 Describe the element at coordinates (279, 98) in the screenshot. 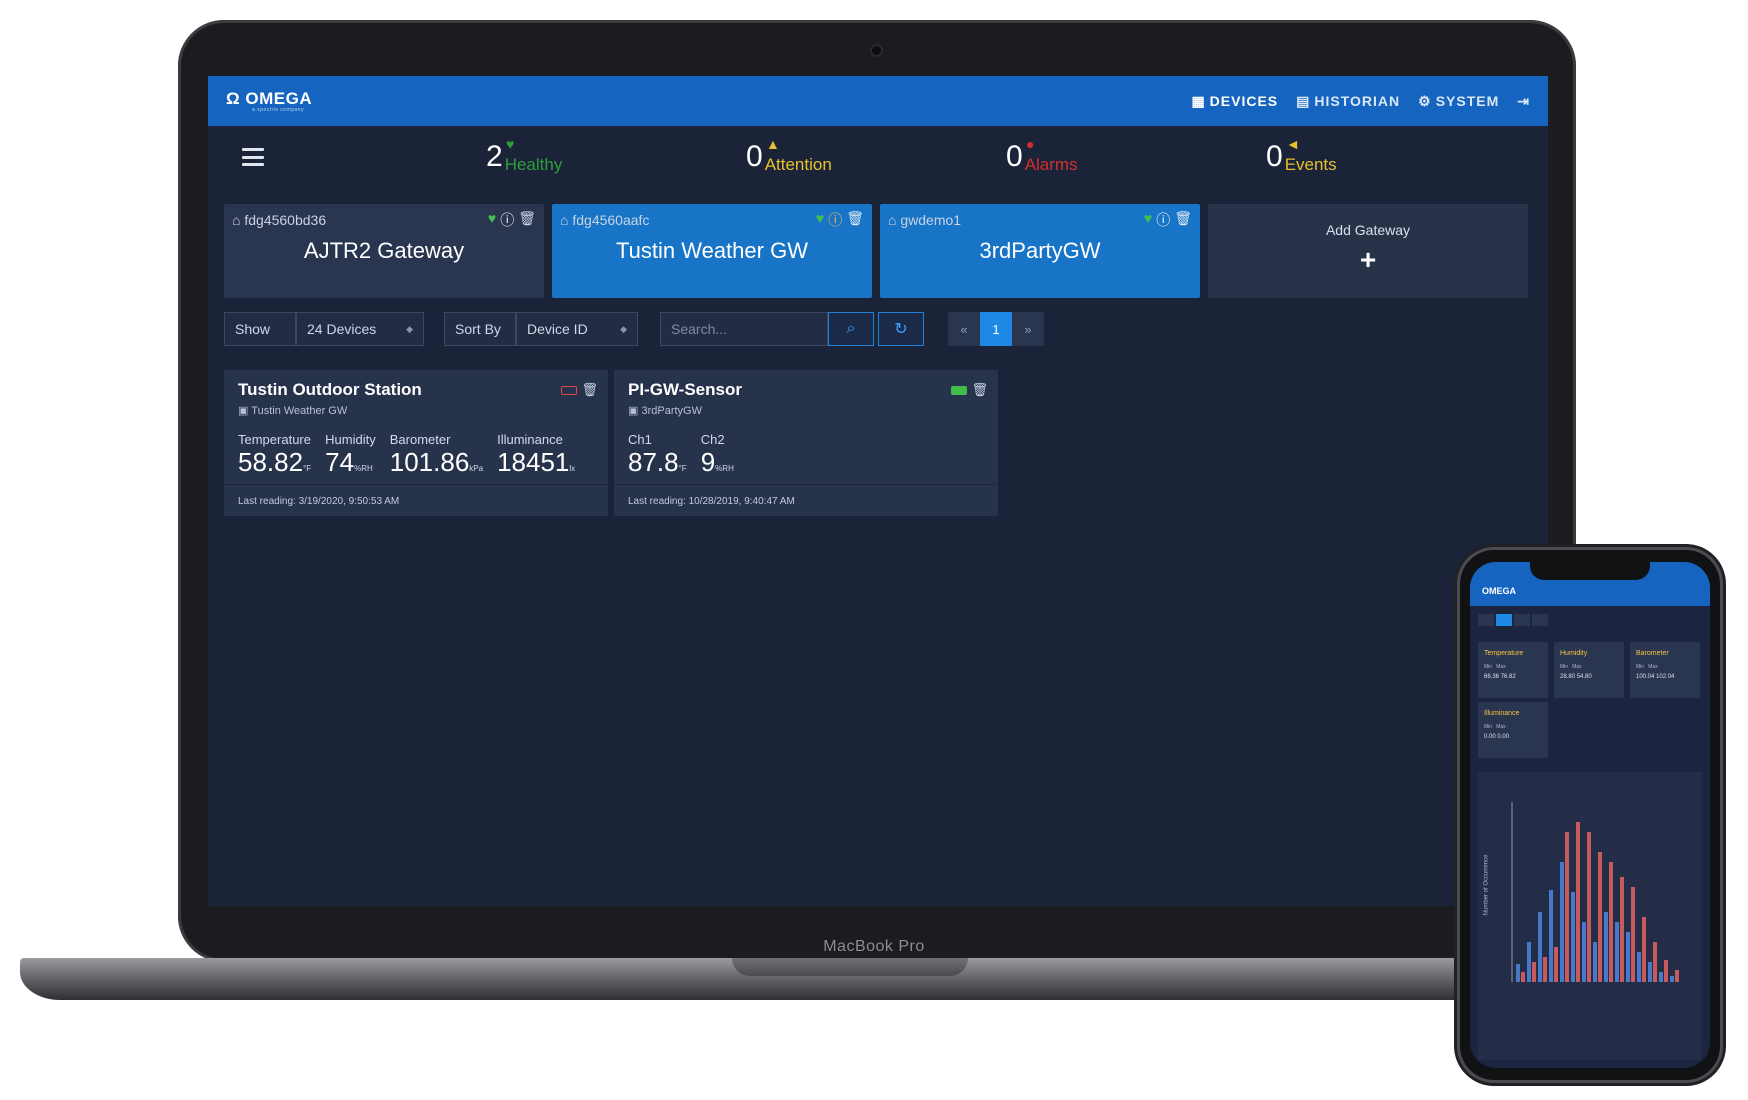

I see `logo-text: OMEGA` at that location.